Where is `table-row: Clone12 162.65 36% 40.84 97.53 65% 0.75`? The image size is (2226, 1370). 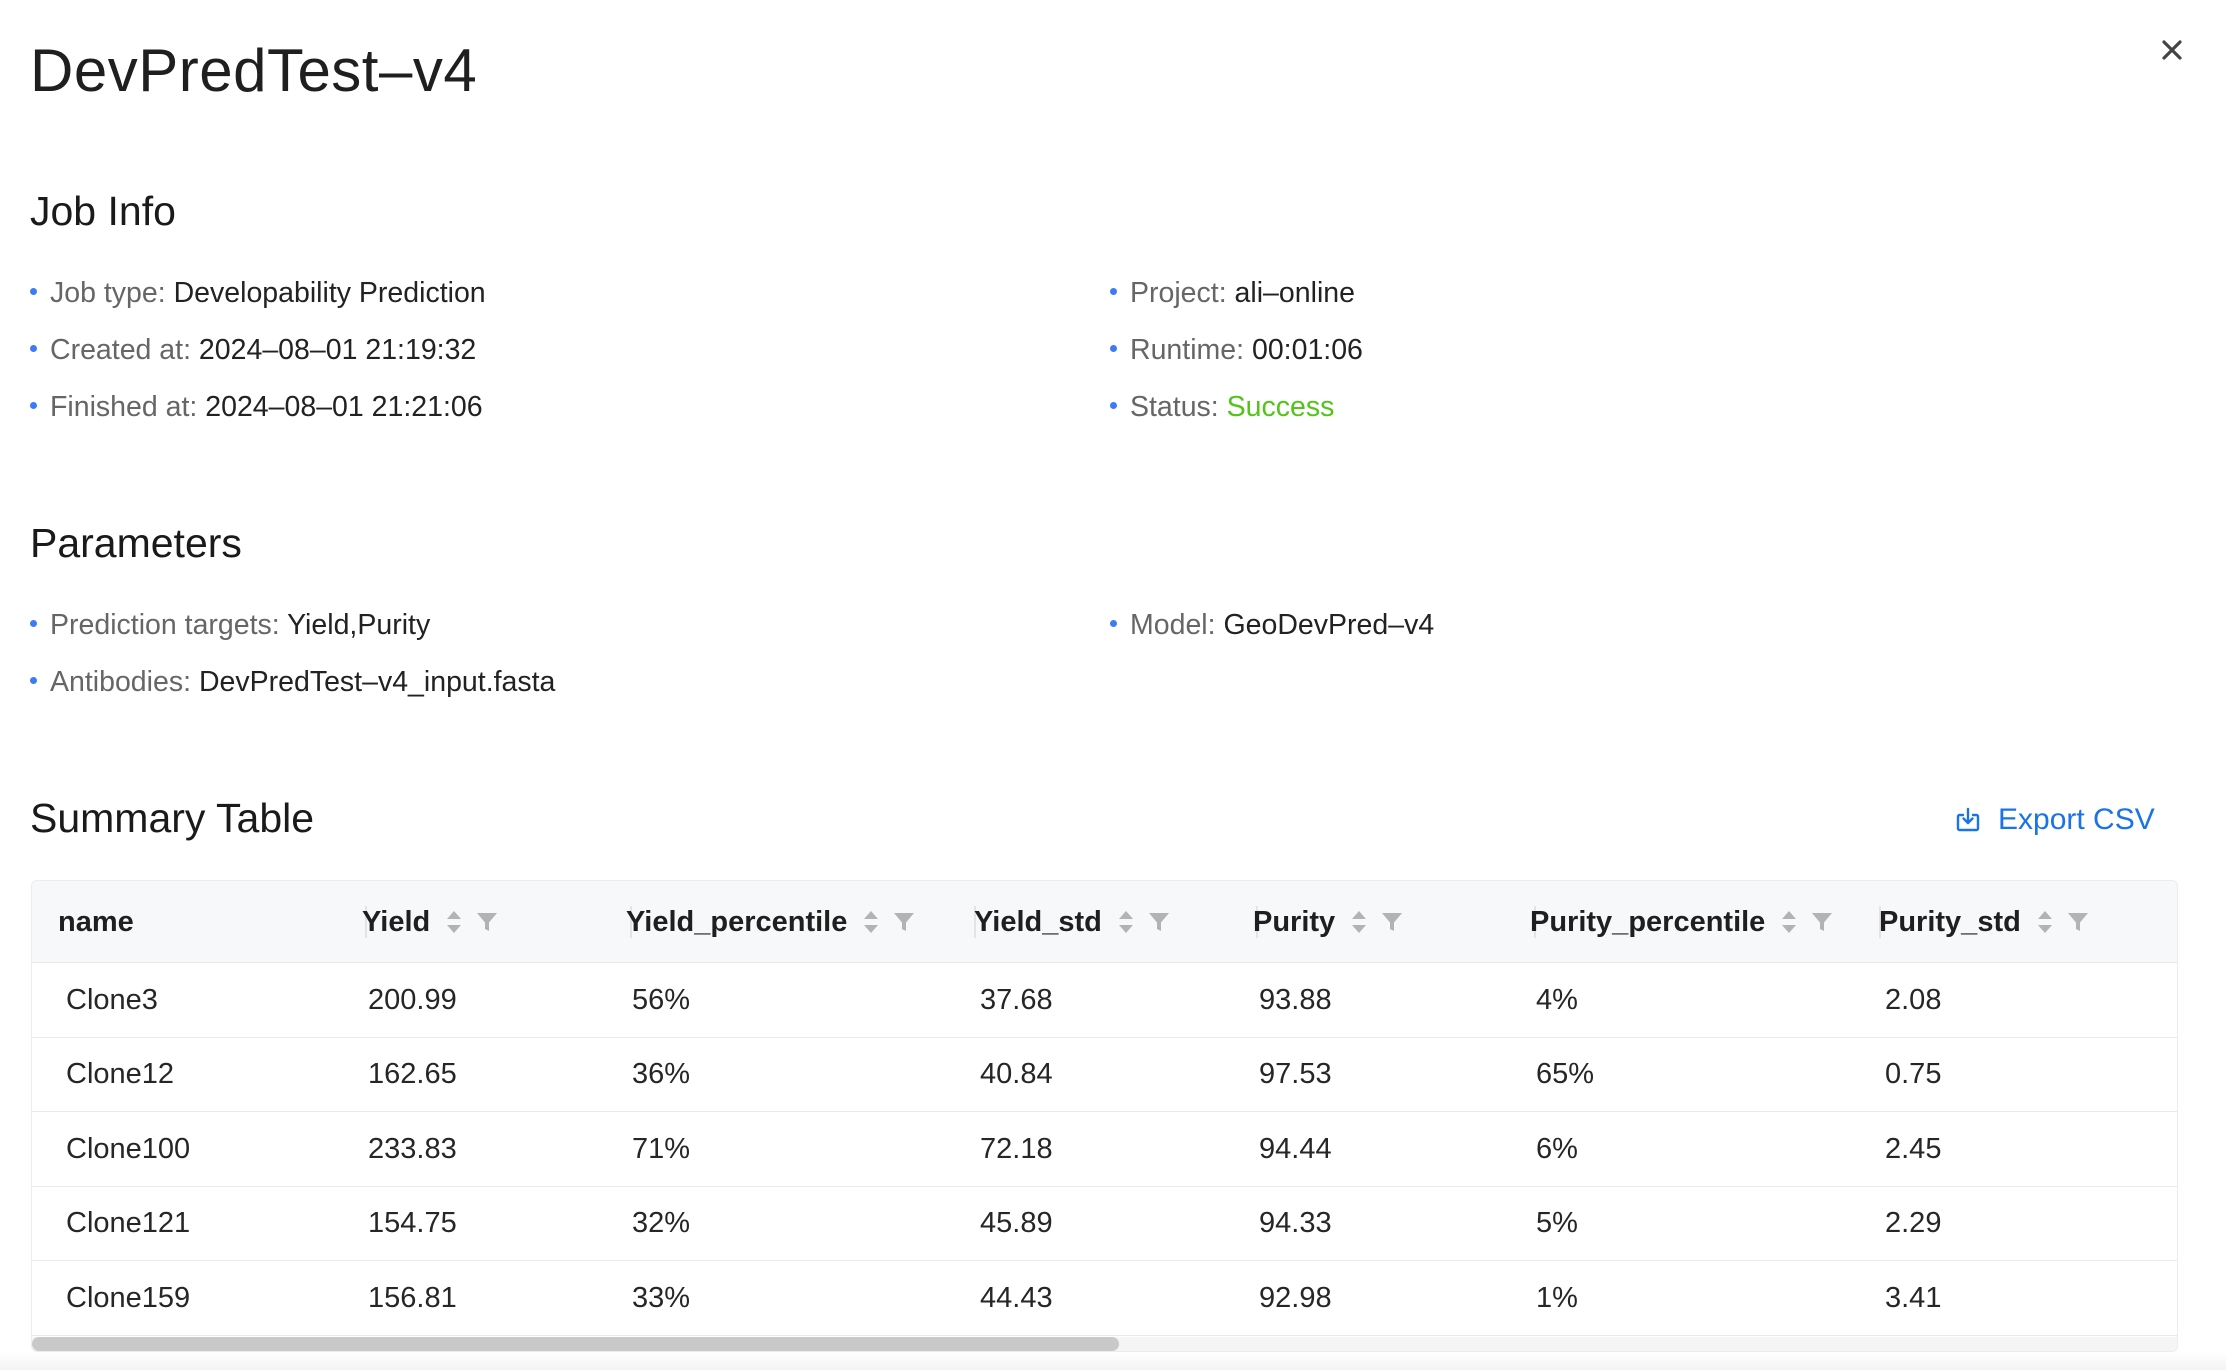 table-row: Clone12 162.65 36% 40.84 97.53 65% 0.75 is located at coordinates (1104, 1075).